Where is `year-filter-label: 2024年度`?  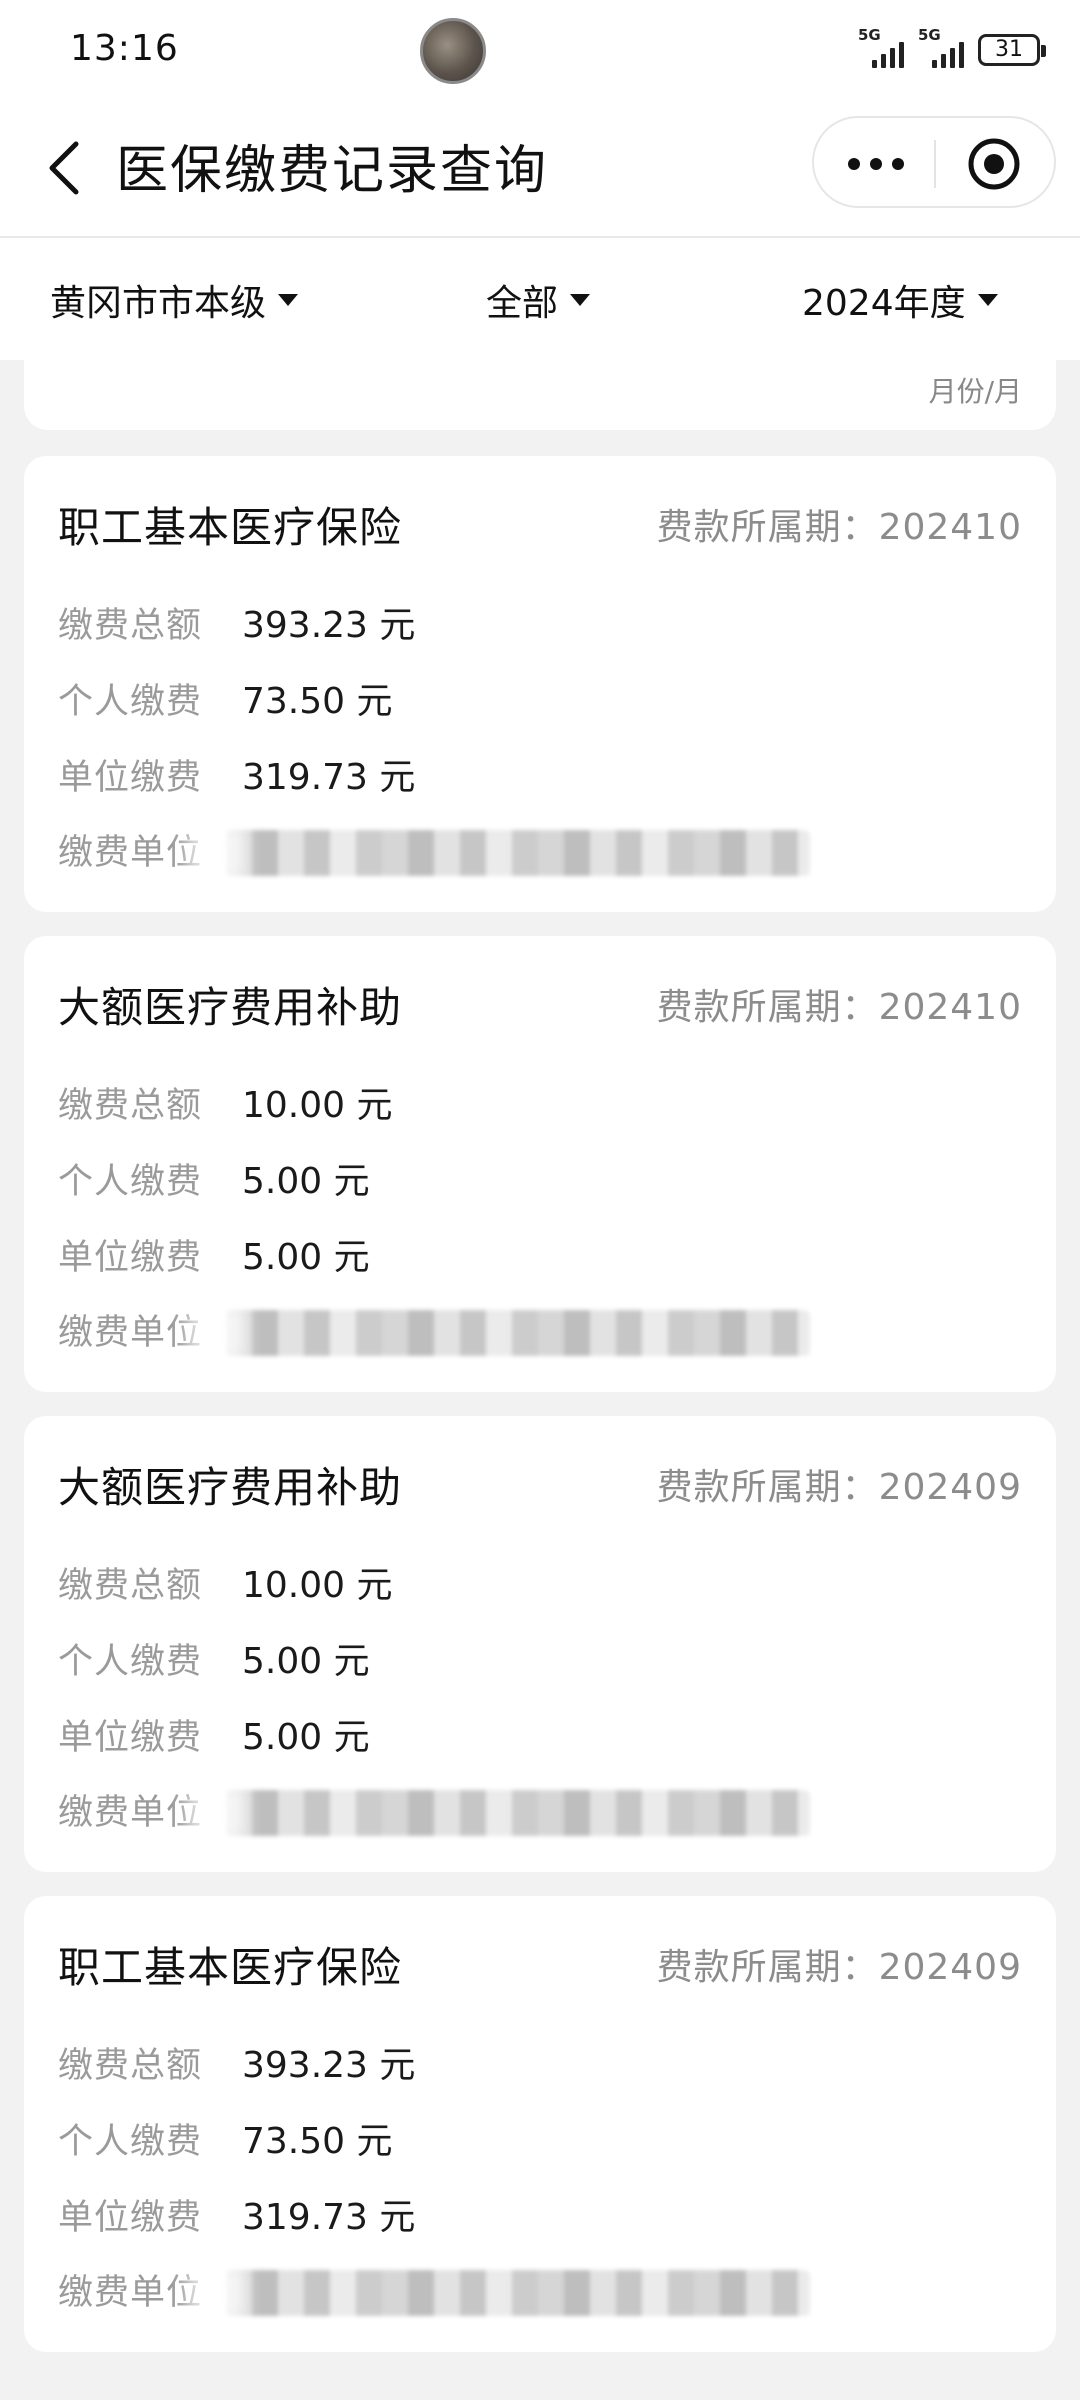 year-filter-label: 2024年度 is located at coordinates (884, 303).